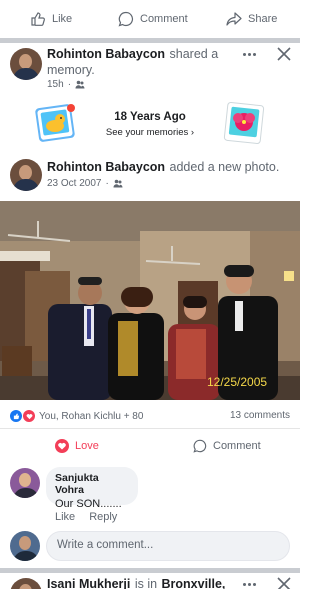 This screenshot has height=589, width=320. What do you see at coordinates (263, 19) in the screenshot?
I see `share-label: Share` at bounding box center [263, 19].